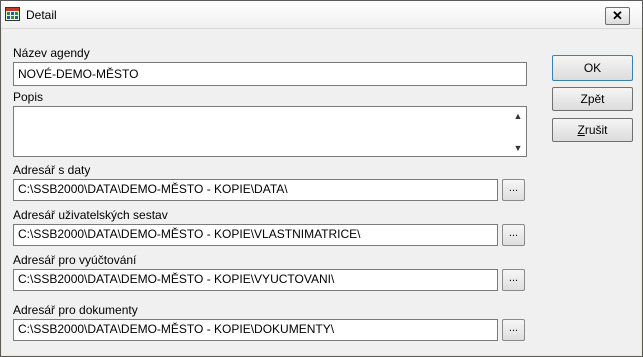 The width and height of the screenshot is (643, 357). Describe the element at coordinates (518, 116) in the screenshot. I see `scroll-up-icon: ▲` at that location.